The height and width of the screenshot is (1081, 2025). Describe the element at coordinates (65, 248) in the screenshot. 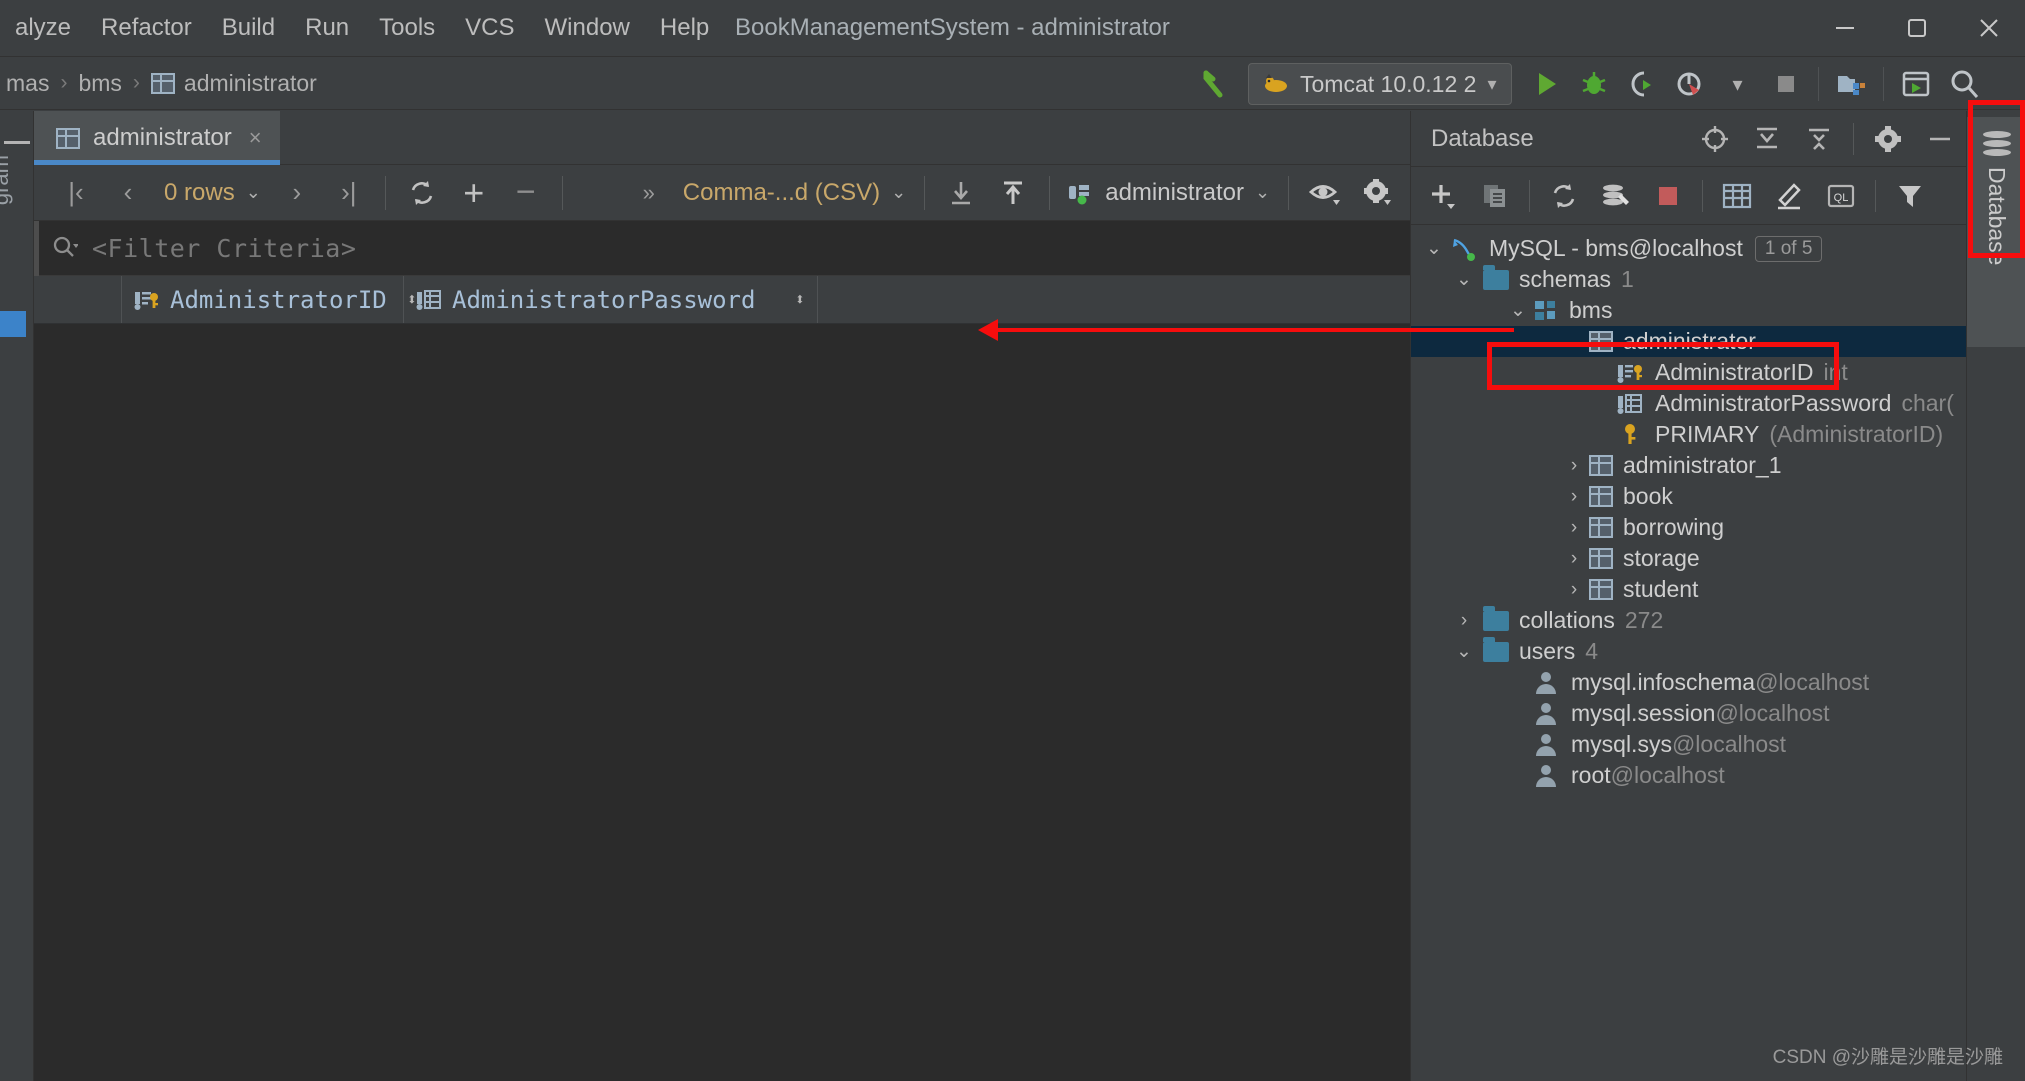

I see `search-icon` at that location.